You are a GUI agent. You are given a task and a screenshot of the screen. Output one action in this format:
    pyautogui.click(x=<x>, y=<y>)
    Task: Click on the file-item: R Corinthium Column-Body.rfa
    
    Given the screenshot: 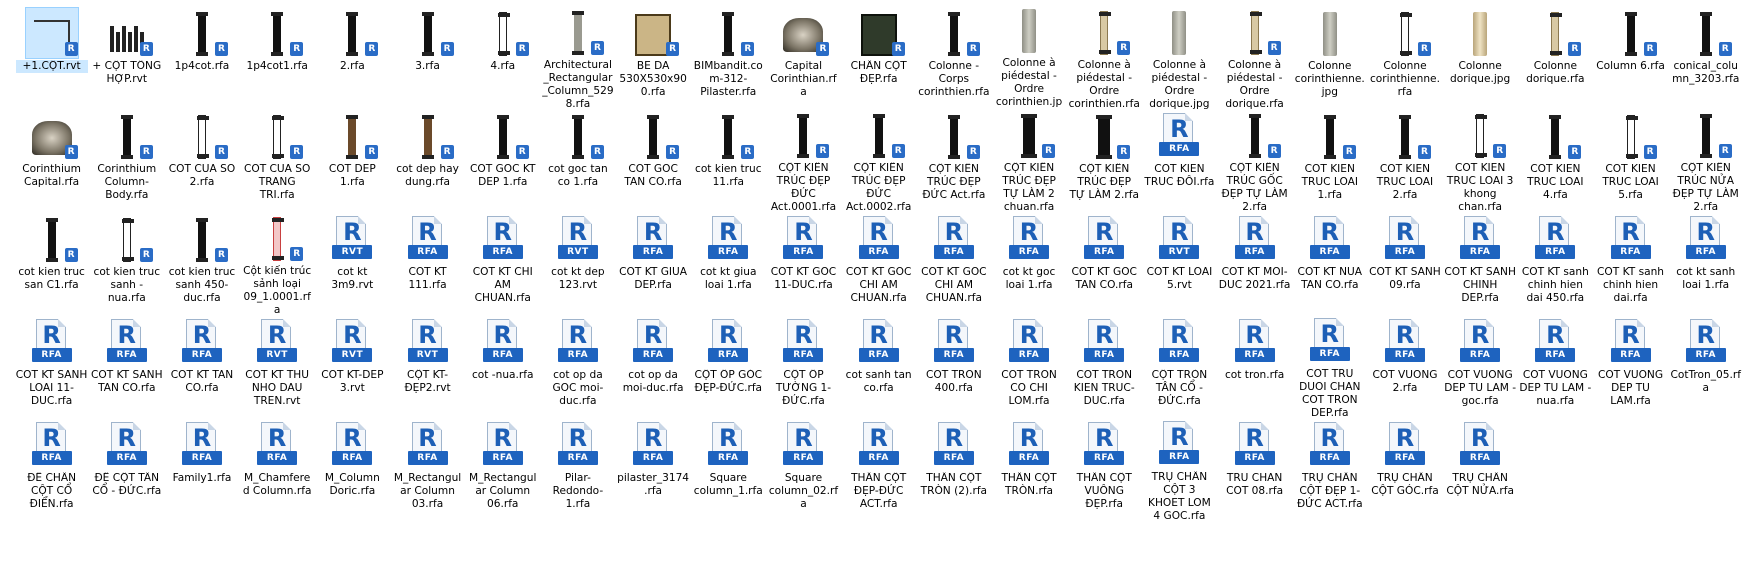 What is the action you would take?
    pyautogui.click(x=126, y=160)
    